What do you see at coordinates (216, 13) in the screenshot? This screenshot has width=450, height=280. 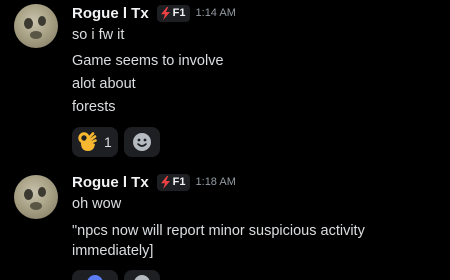 I see `message-timestamp: 1:14 AM` at bounding box center [216, 13].